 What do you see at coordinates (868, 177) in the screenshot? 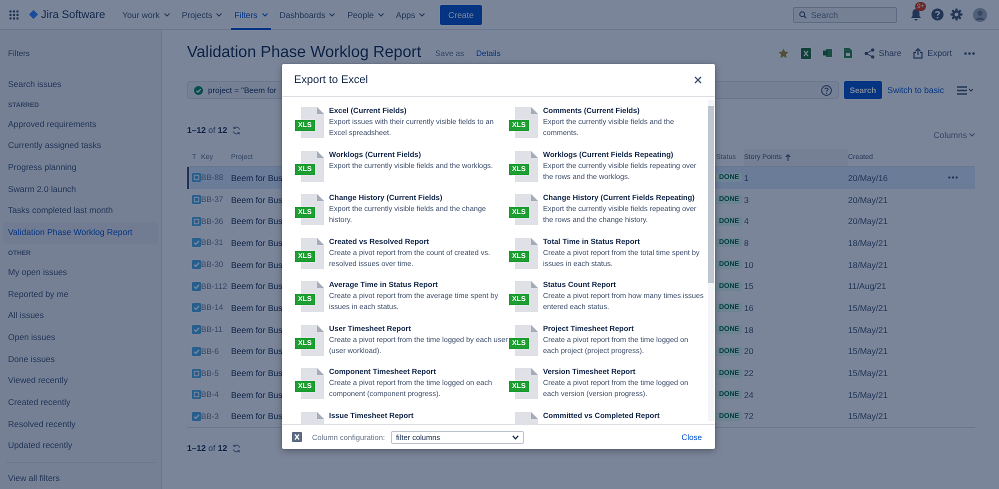
I see `table-cell-text: 20/May/16` at bounding box center [868, 177].